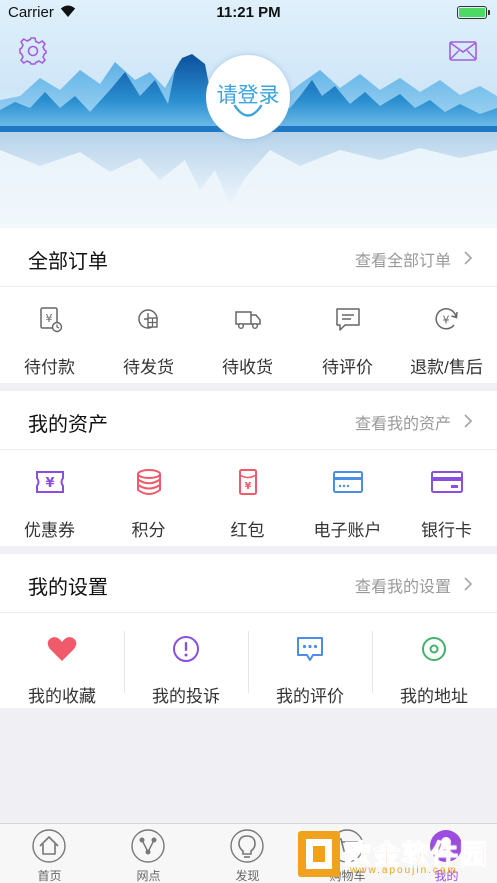  What do you see at coordinates (446, 367) in the screenshot?
I see `order-item-label: 退款/售后` at bounding box center [446, 367].